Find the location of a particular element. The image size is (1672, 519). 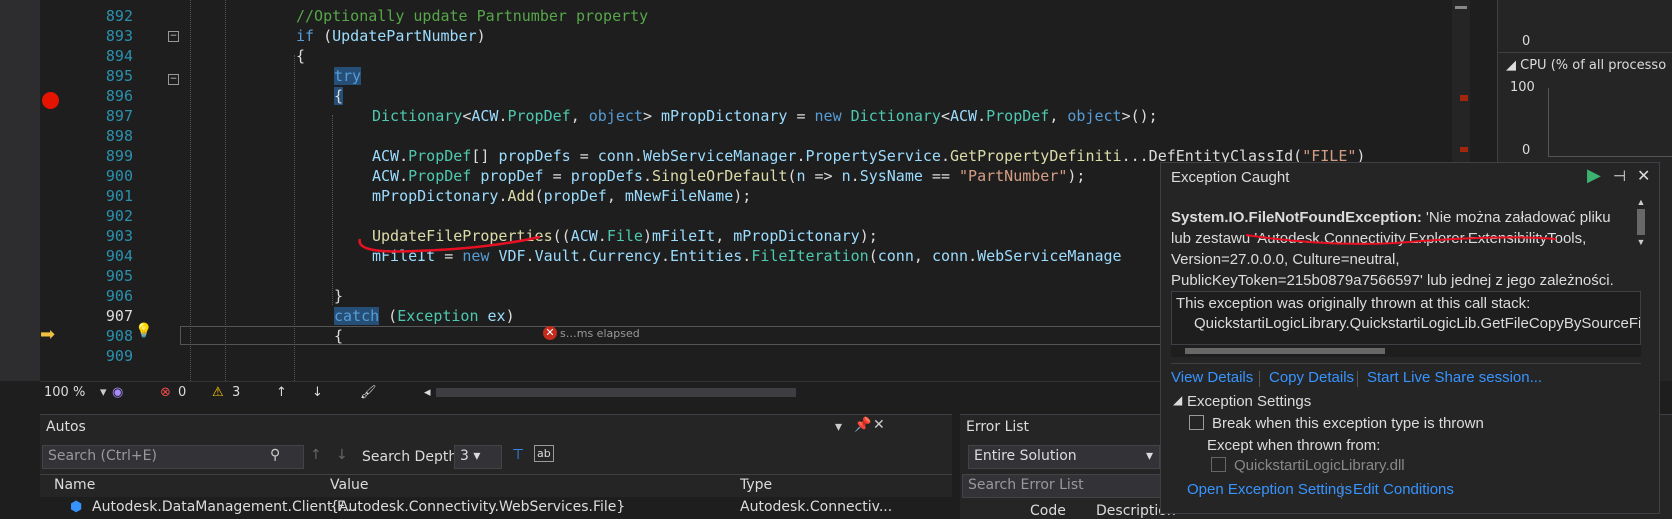

autos-title: Autos is located at coordinates (66, 427).